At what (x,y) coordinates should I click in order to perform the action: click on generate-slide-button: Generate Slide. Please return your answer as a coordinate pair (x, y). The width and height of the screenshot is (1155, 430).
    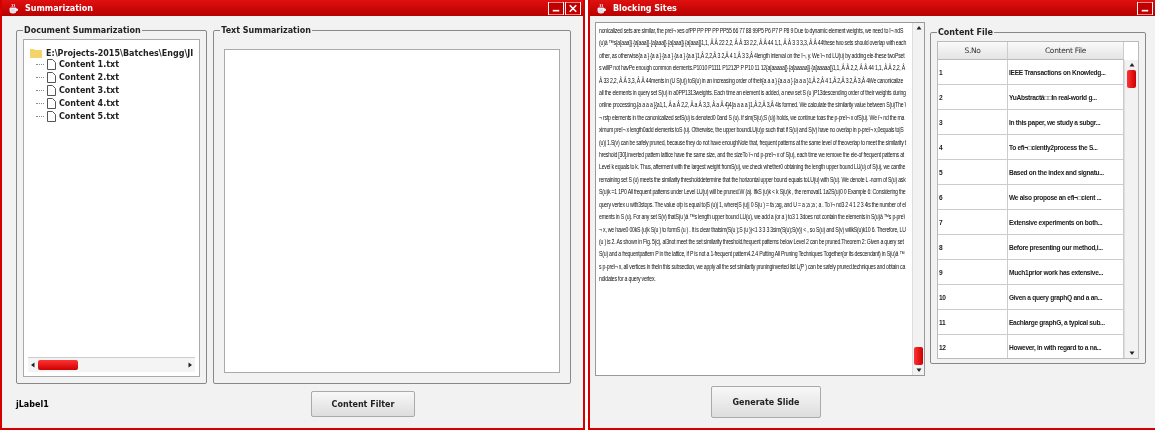
    Looking at the image, I should click on (766, 402).